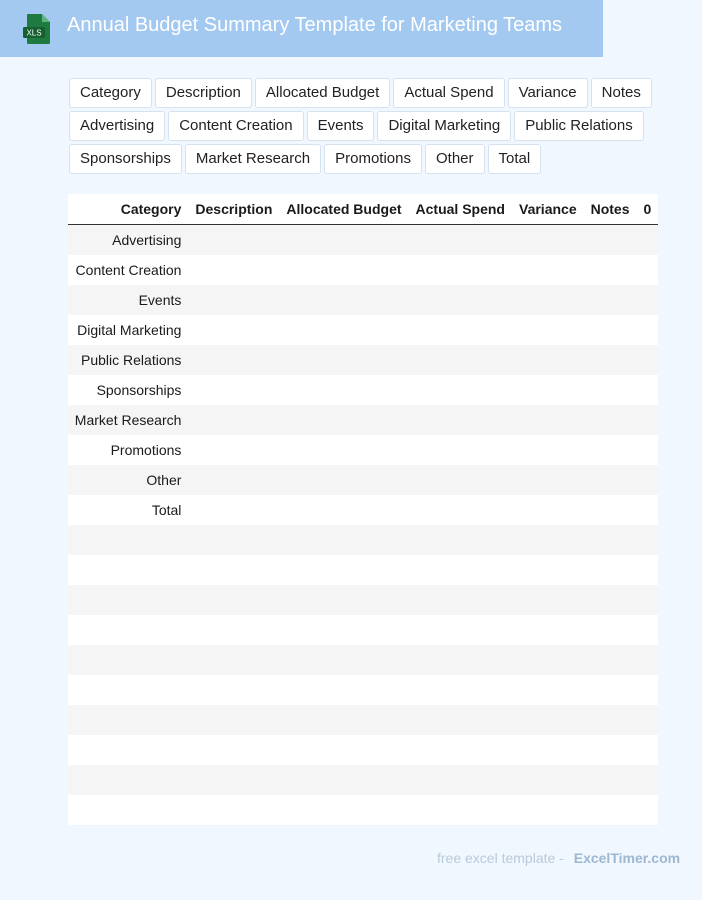 The width and height of the screenshot is (702, 900). Describe the element at coordinates (128, 480) in the screenshot. I see `category-cell: Other` at that location.